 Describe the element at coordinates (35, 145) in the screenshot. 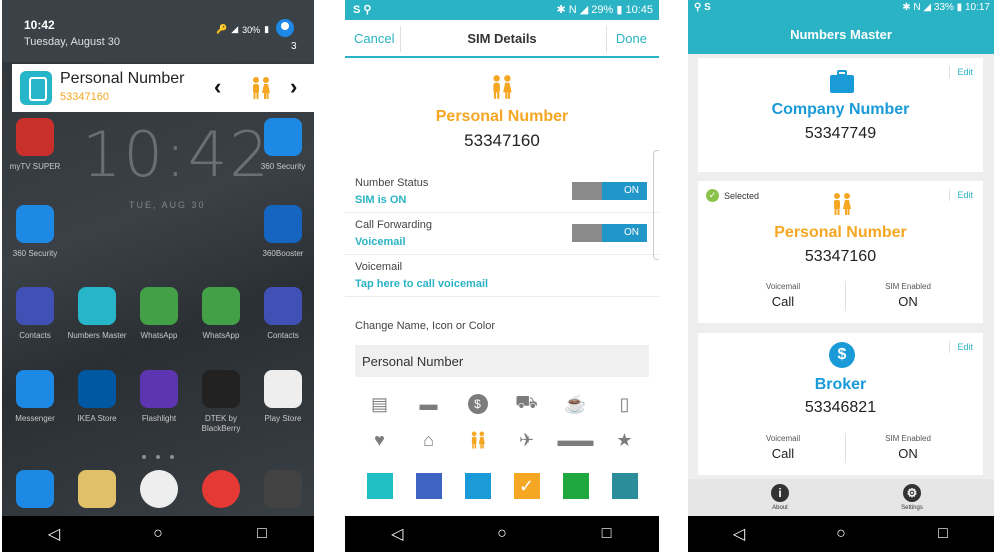

I see `home-app: myTV SUPER` at that location.